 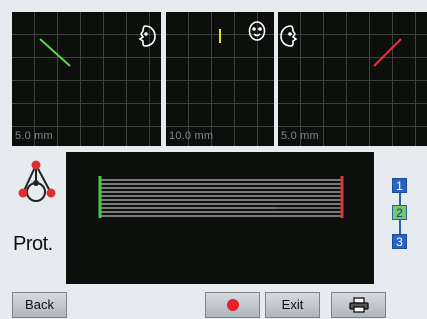 What do you see at coordinates (33, 244) in the screenshot?
I see `protocol-label: Prot.` at bounding box center [33, 244].